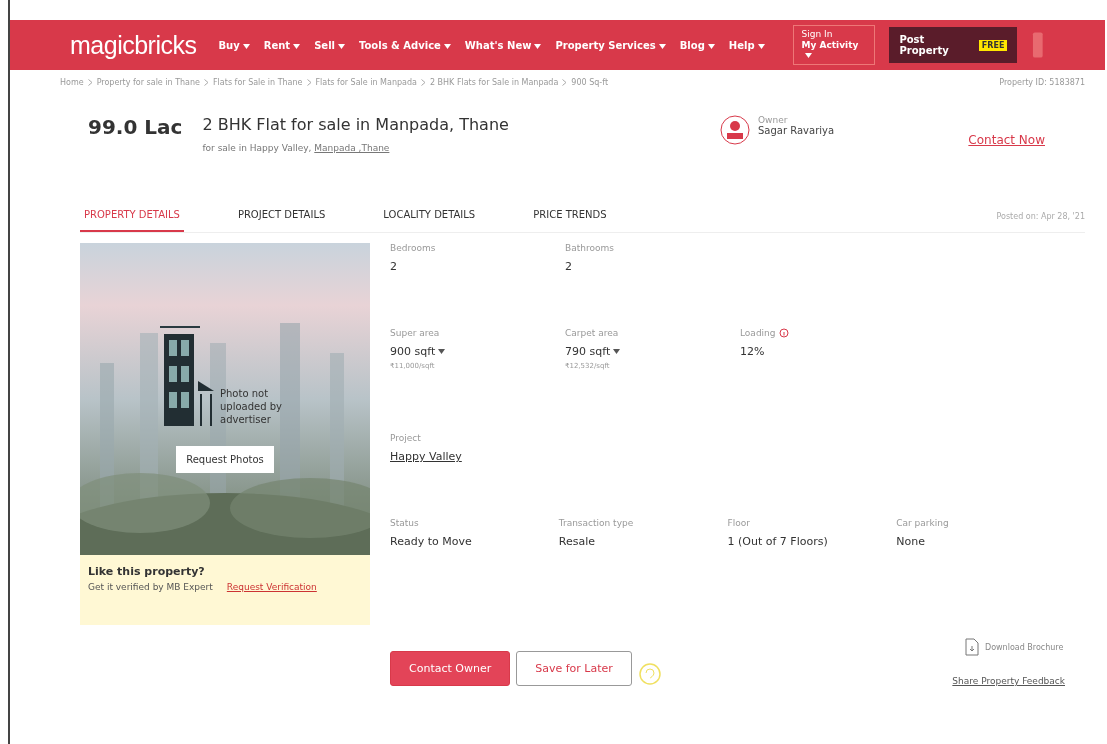 The width and height of the screenshot is (1107, 744). I want to click on sign-in-button: Sign In My Activity, so click(834, 45).